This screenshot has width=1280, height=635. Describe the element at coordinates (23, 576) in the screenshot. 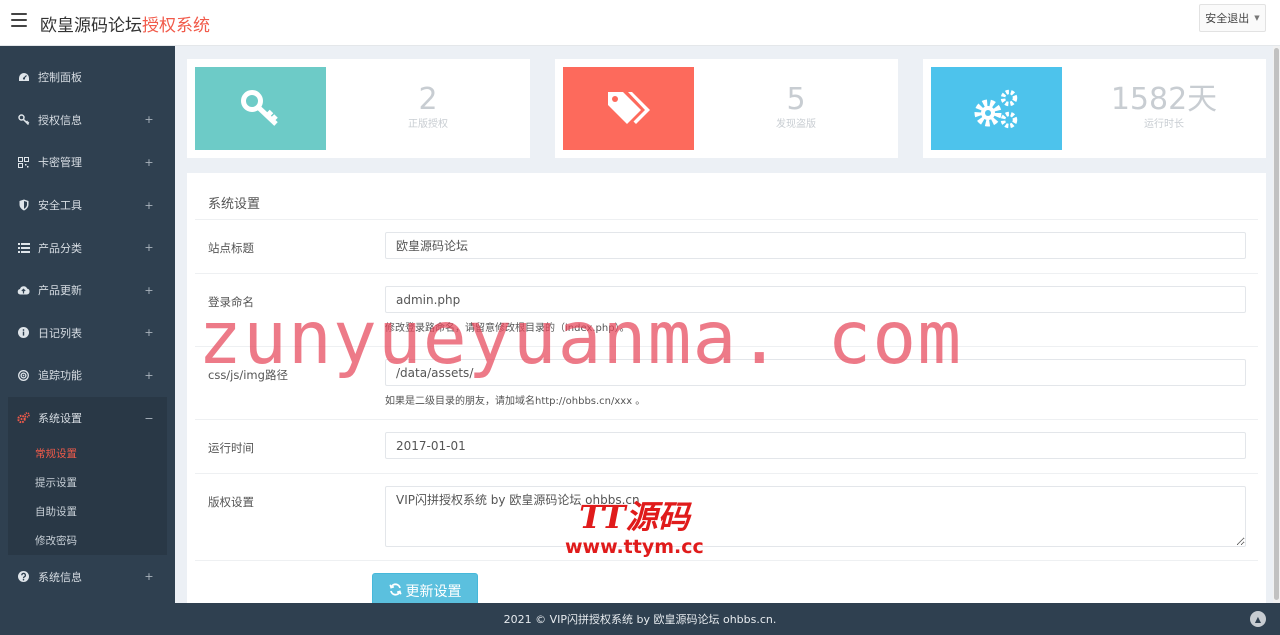

I see `question-icon` at that location.